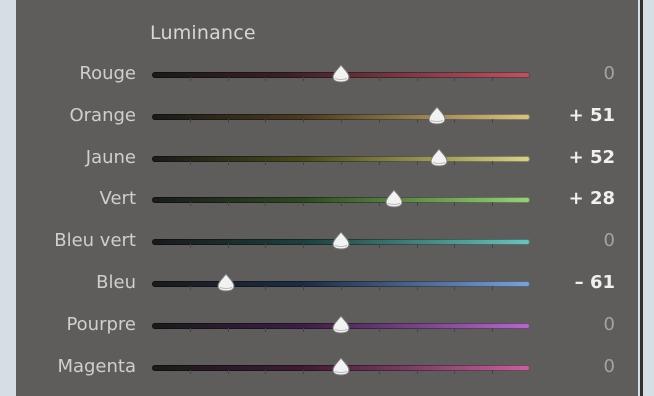  What do you see at coordinates (116, 282) in the screenshot?
I see `slider-label: Bleu` at bounding box center [116, 282].